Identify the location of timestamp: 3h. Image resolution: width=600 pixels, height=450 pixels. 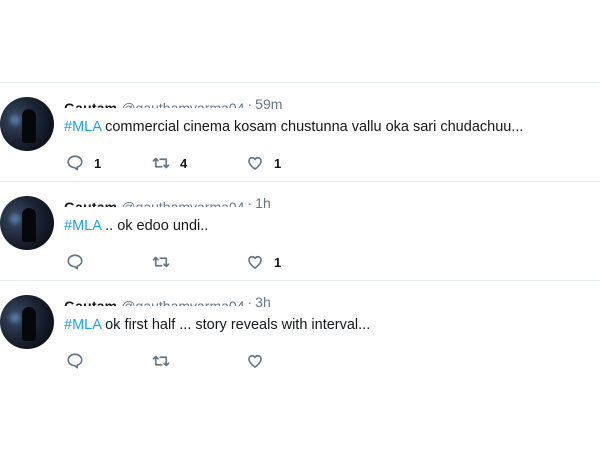
(263, 302).